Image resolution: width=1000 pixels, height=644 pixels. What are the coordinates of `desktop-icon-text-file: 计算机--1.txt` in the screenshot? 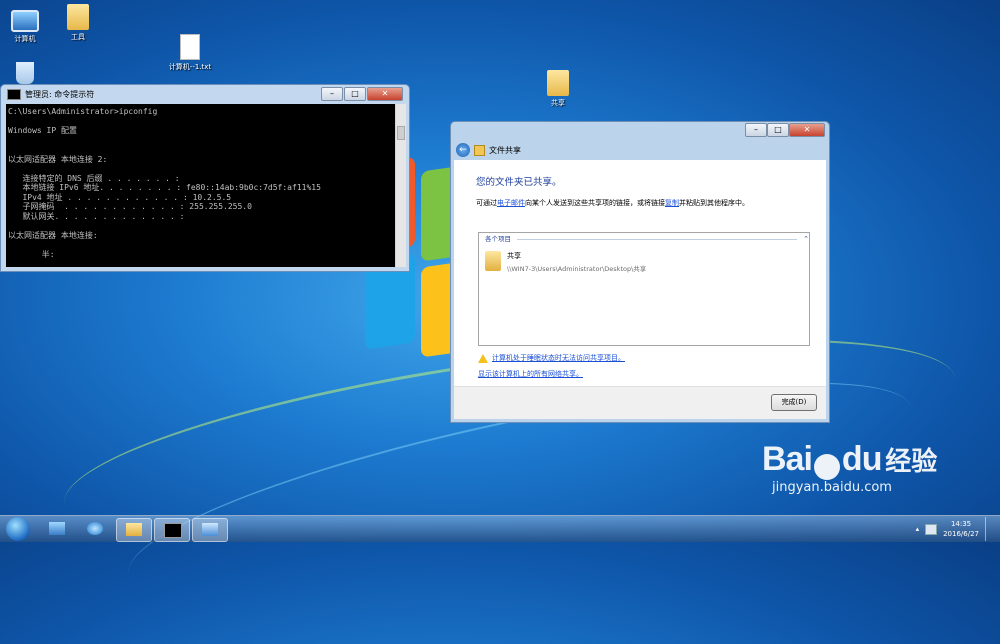 It's located at (190, 53).